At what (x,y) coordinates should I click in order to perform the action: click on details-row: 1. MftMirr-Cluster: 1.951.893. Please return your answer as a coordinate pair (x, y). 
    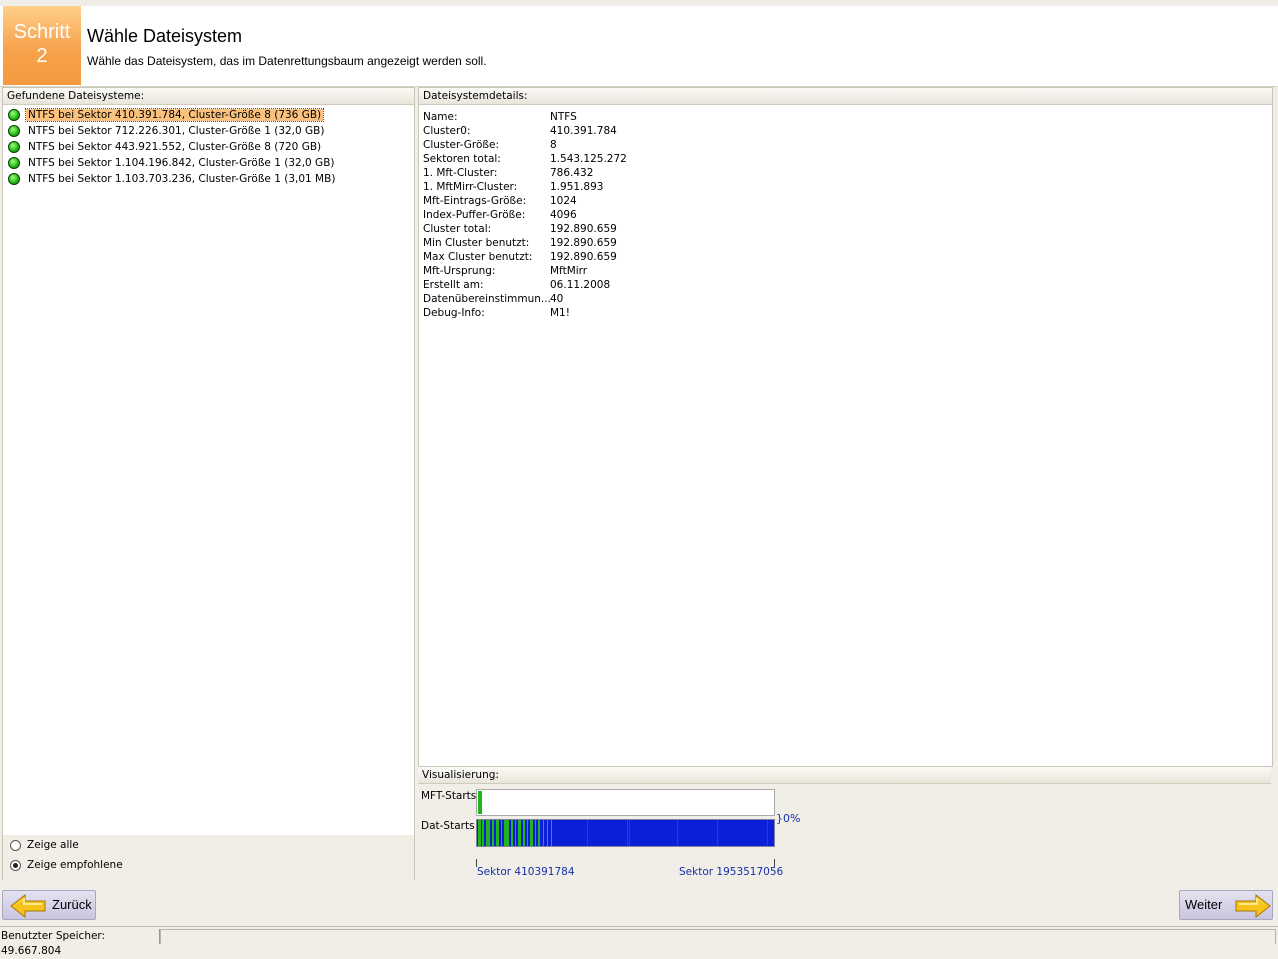
    Looking at the image, I should click on (525, 187).